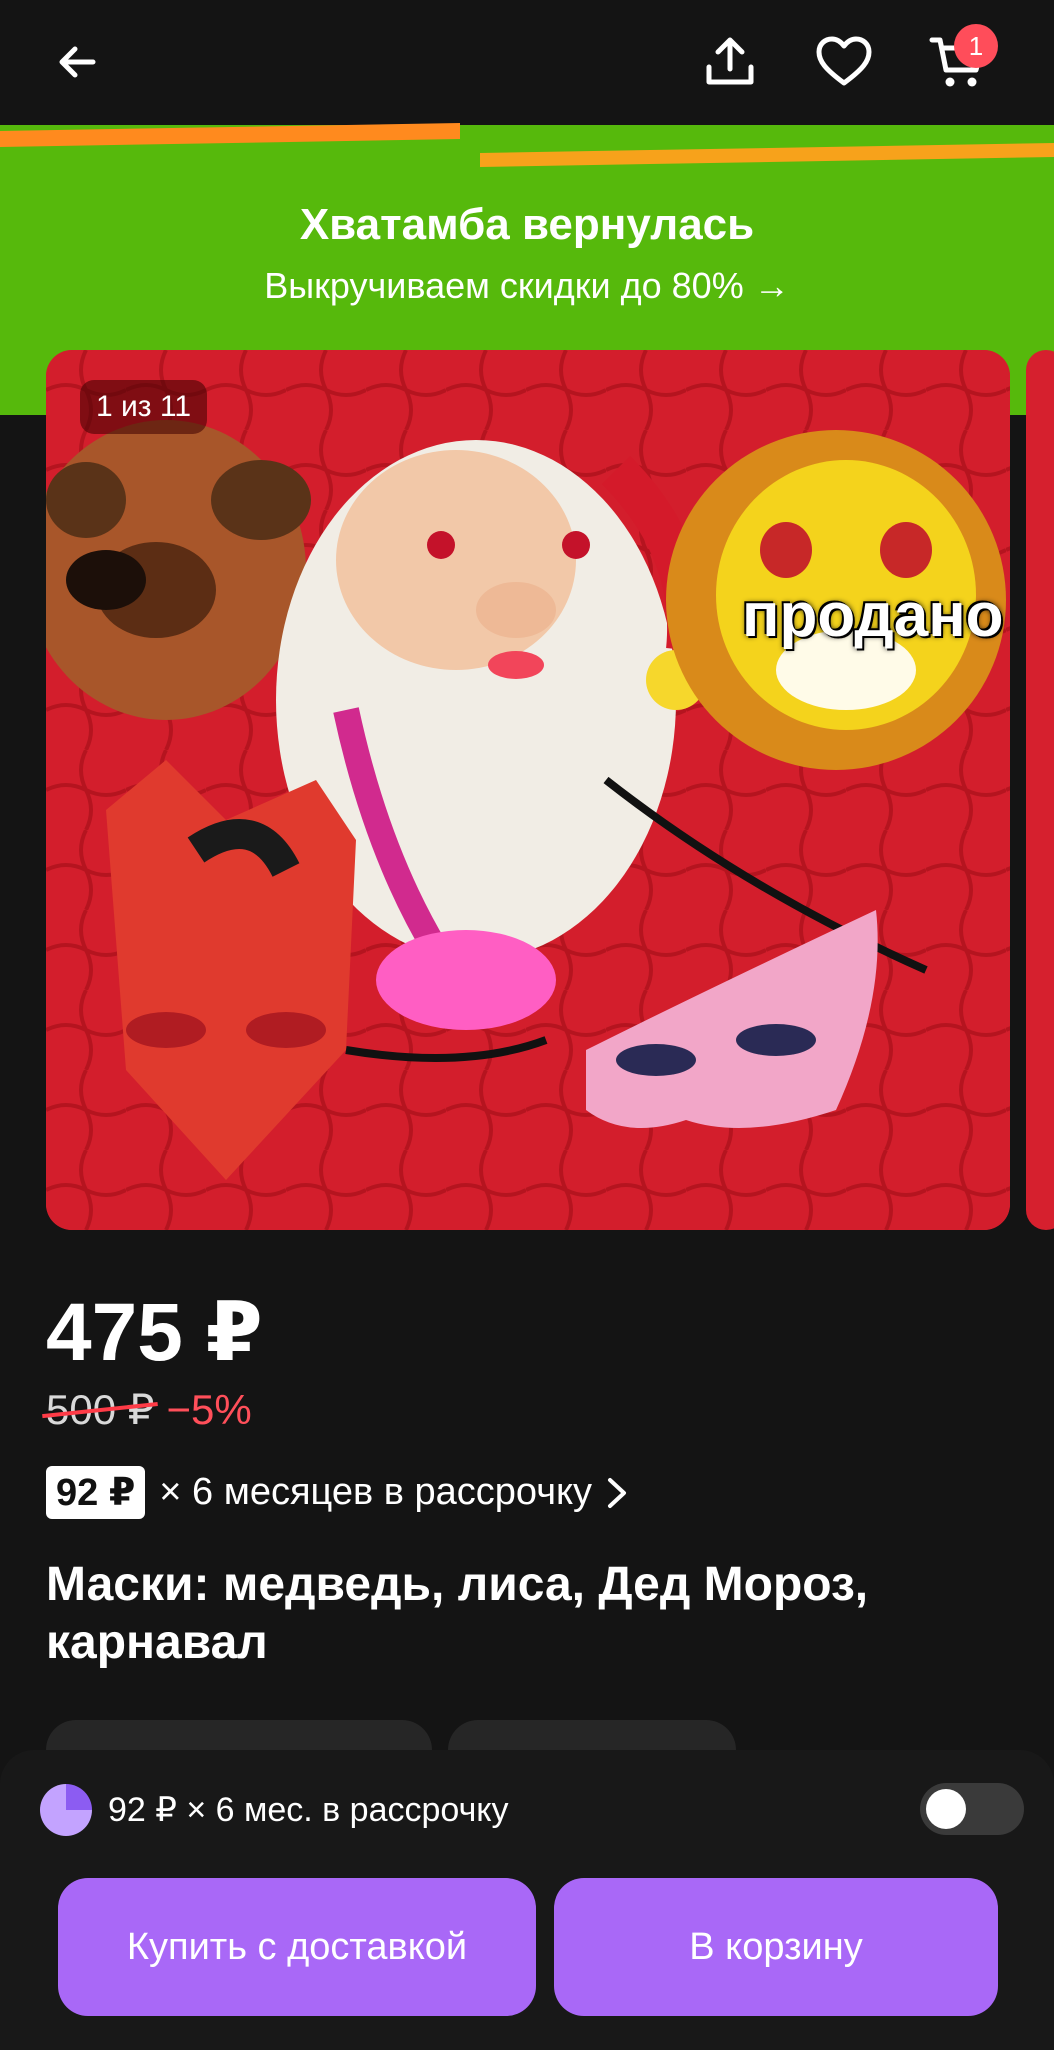  Describe the element at coordinates (100, 1409) in the screenshot. I see `old-price: 500 ₽` at that location.